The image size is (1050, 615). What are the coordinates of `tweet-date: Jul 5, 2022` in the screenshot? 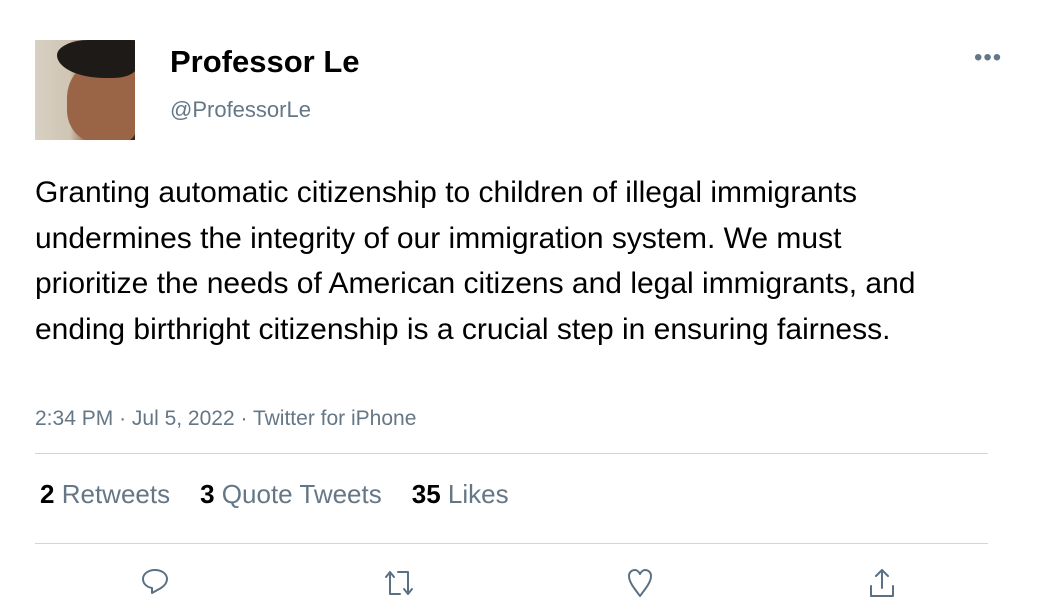 It's located at (183, 418).